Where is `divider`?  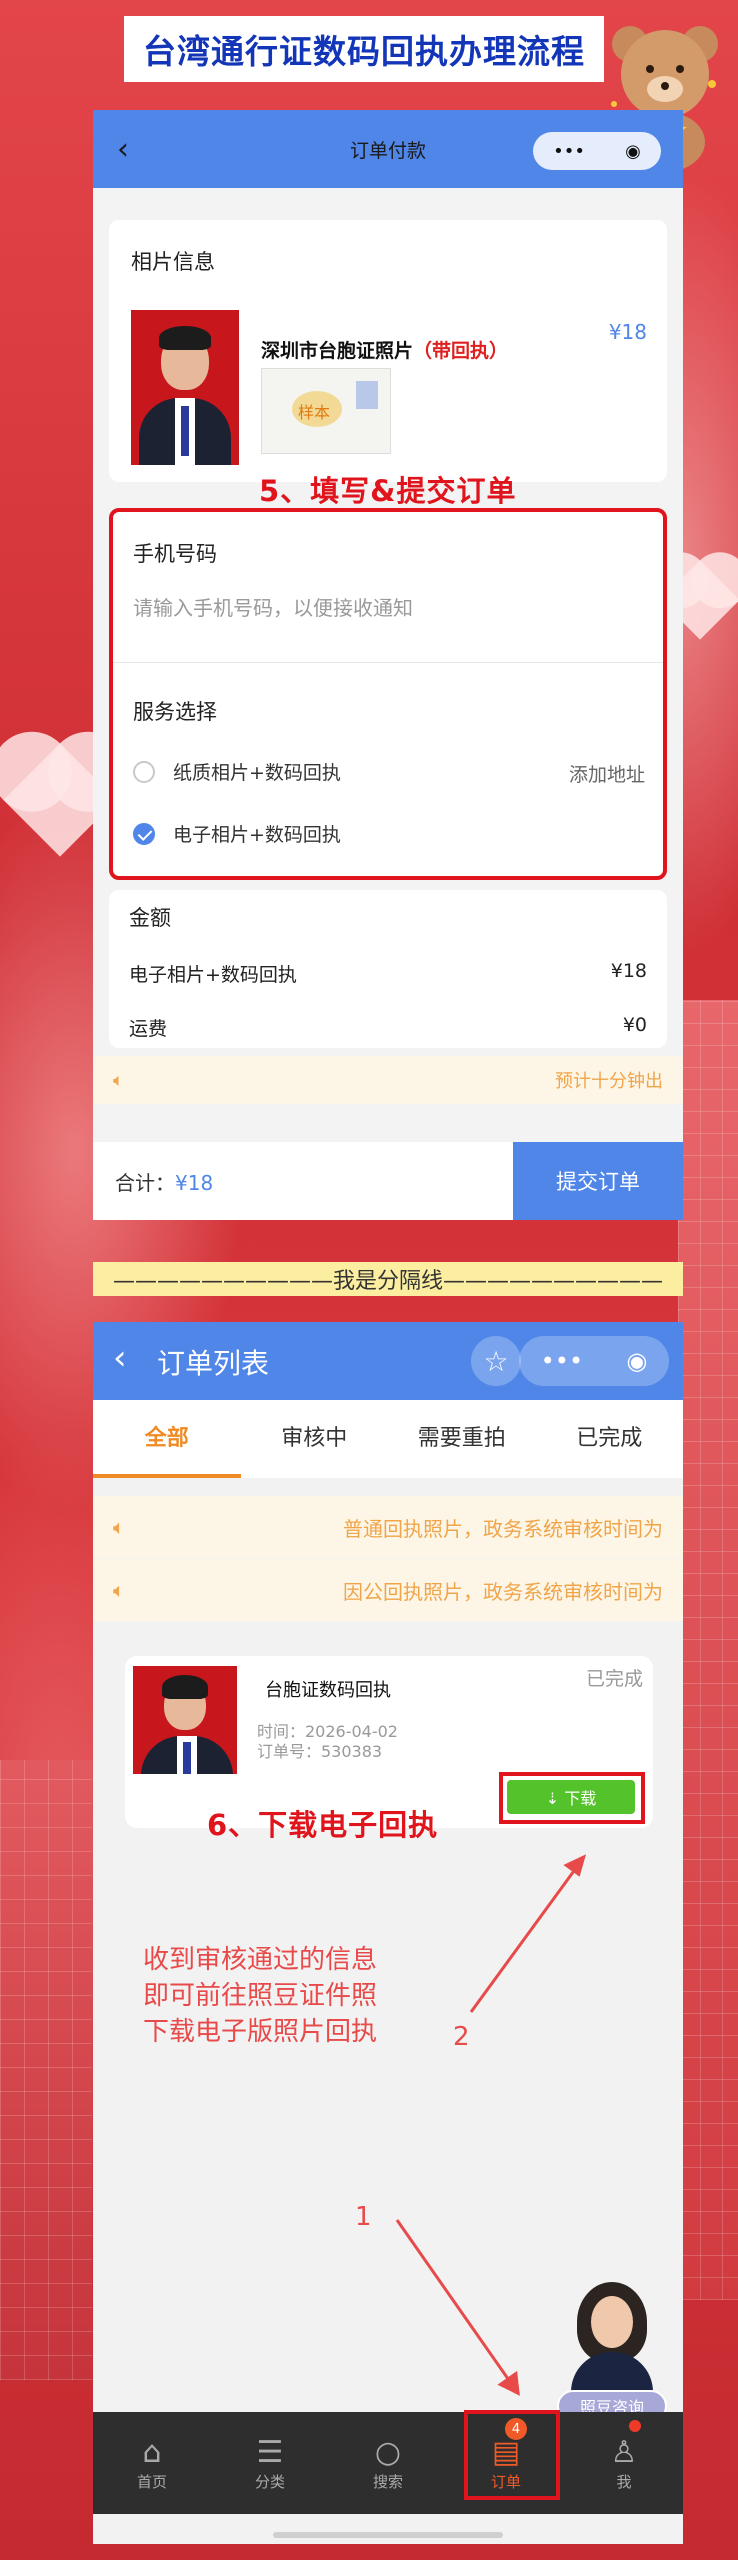
divider is located at coordinates (388, 662).